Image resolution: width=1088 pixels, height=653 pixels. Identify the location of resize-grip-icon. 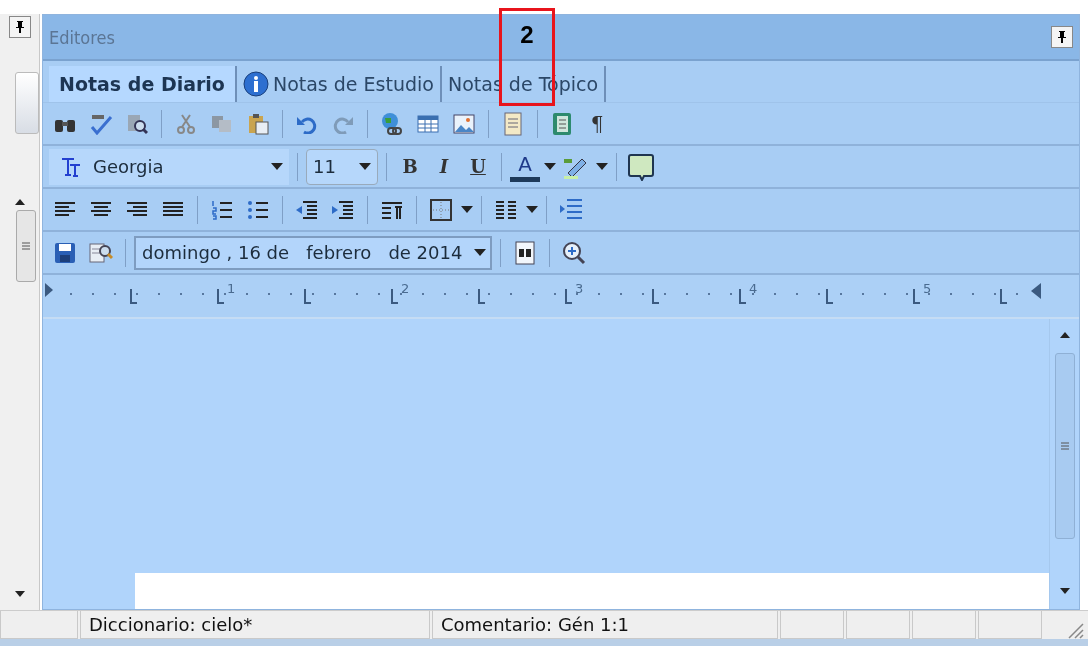
(1075, 630).